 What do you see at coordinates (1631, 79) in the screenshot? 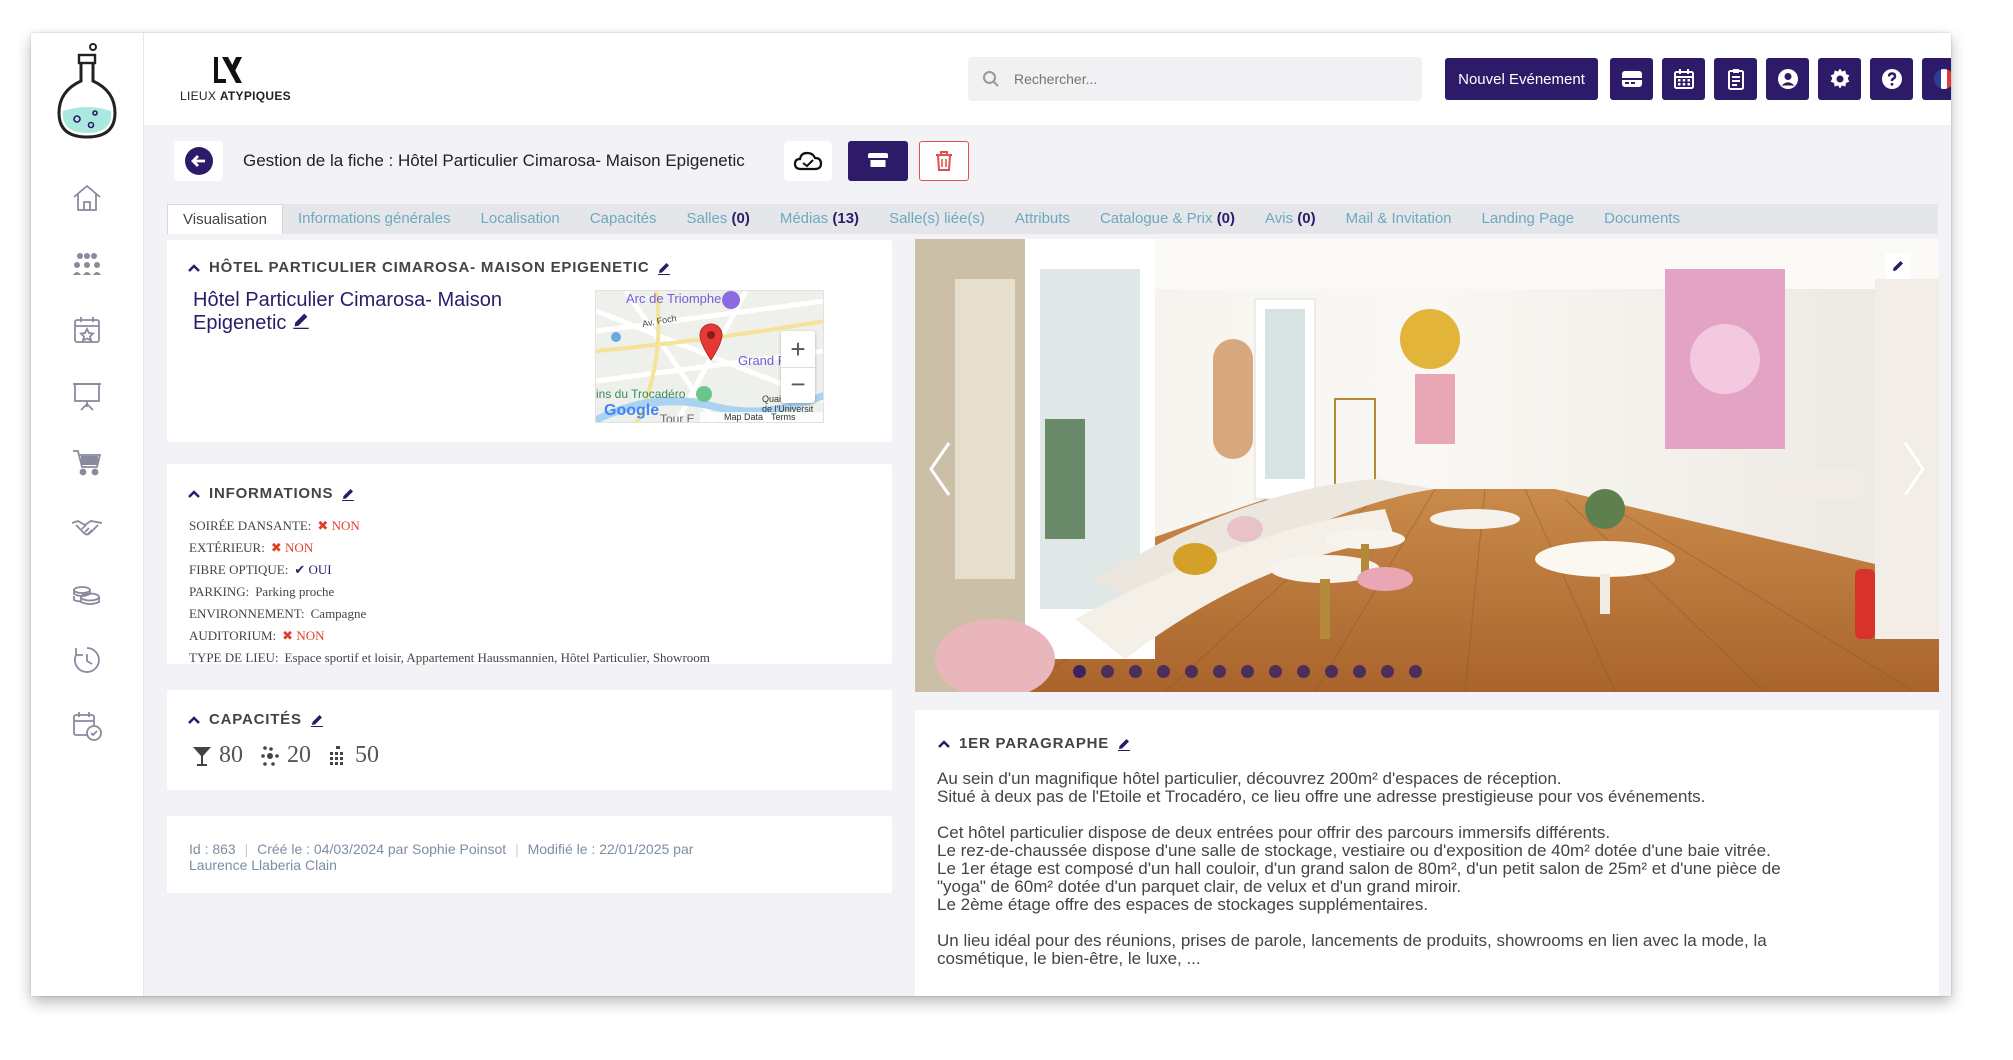
I see `card-icon-button` at bounding box center [1631, 79].